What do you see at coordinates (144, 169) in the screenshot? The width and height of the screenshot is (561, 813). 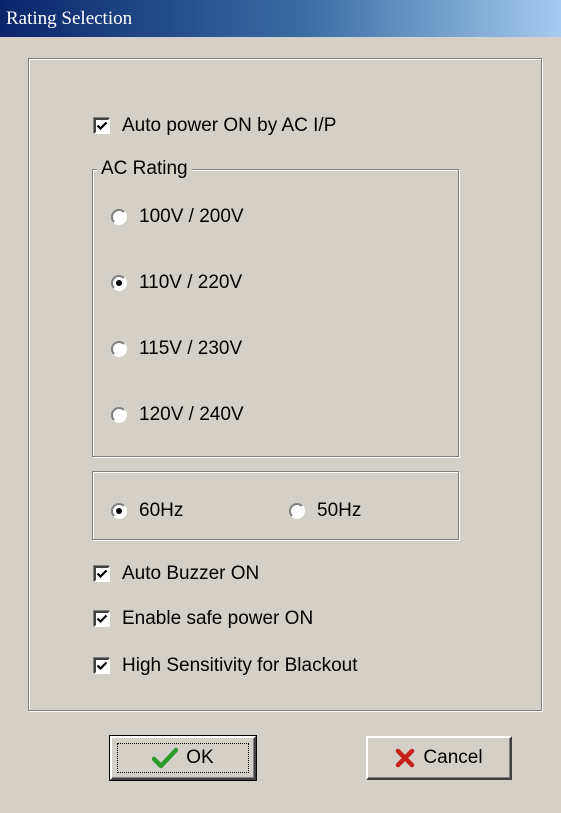 I see `ac-rating-legend: AC Rating` at bounding box center [144, 169].